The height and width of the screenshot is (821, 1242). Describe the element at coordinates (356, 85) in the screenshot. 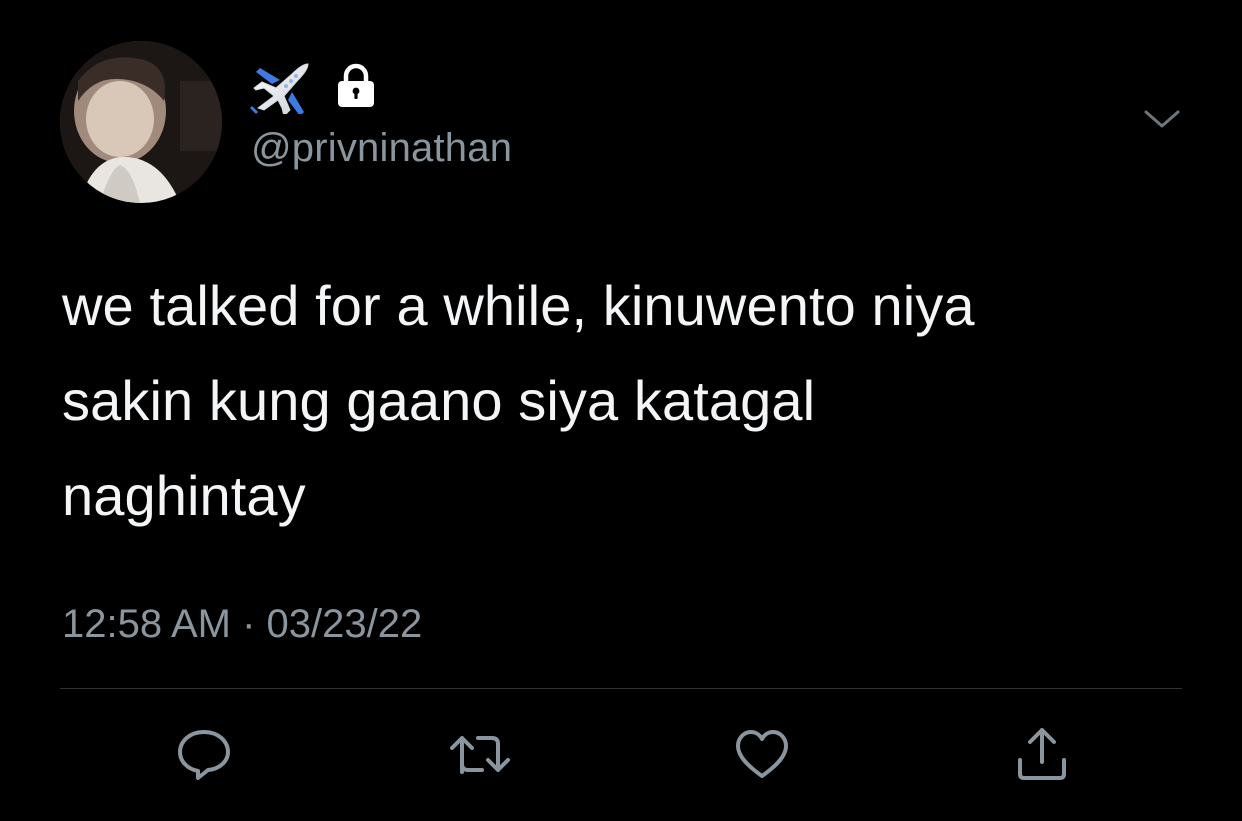

I see `lock-icon` at that location.